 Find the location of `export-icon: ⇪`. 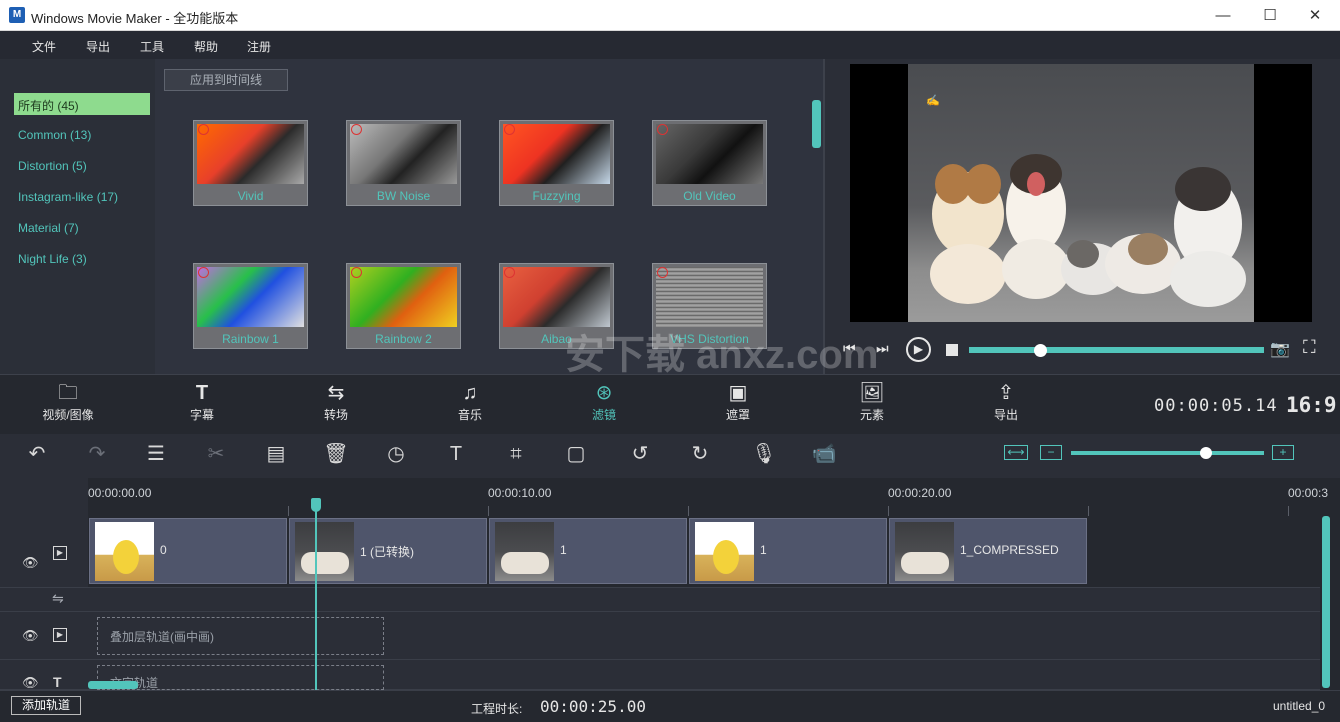

export-icon: ⇪ is located at coordinates (1006, 393).